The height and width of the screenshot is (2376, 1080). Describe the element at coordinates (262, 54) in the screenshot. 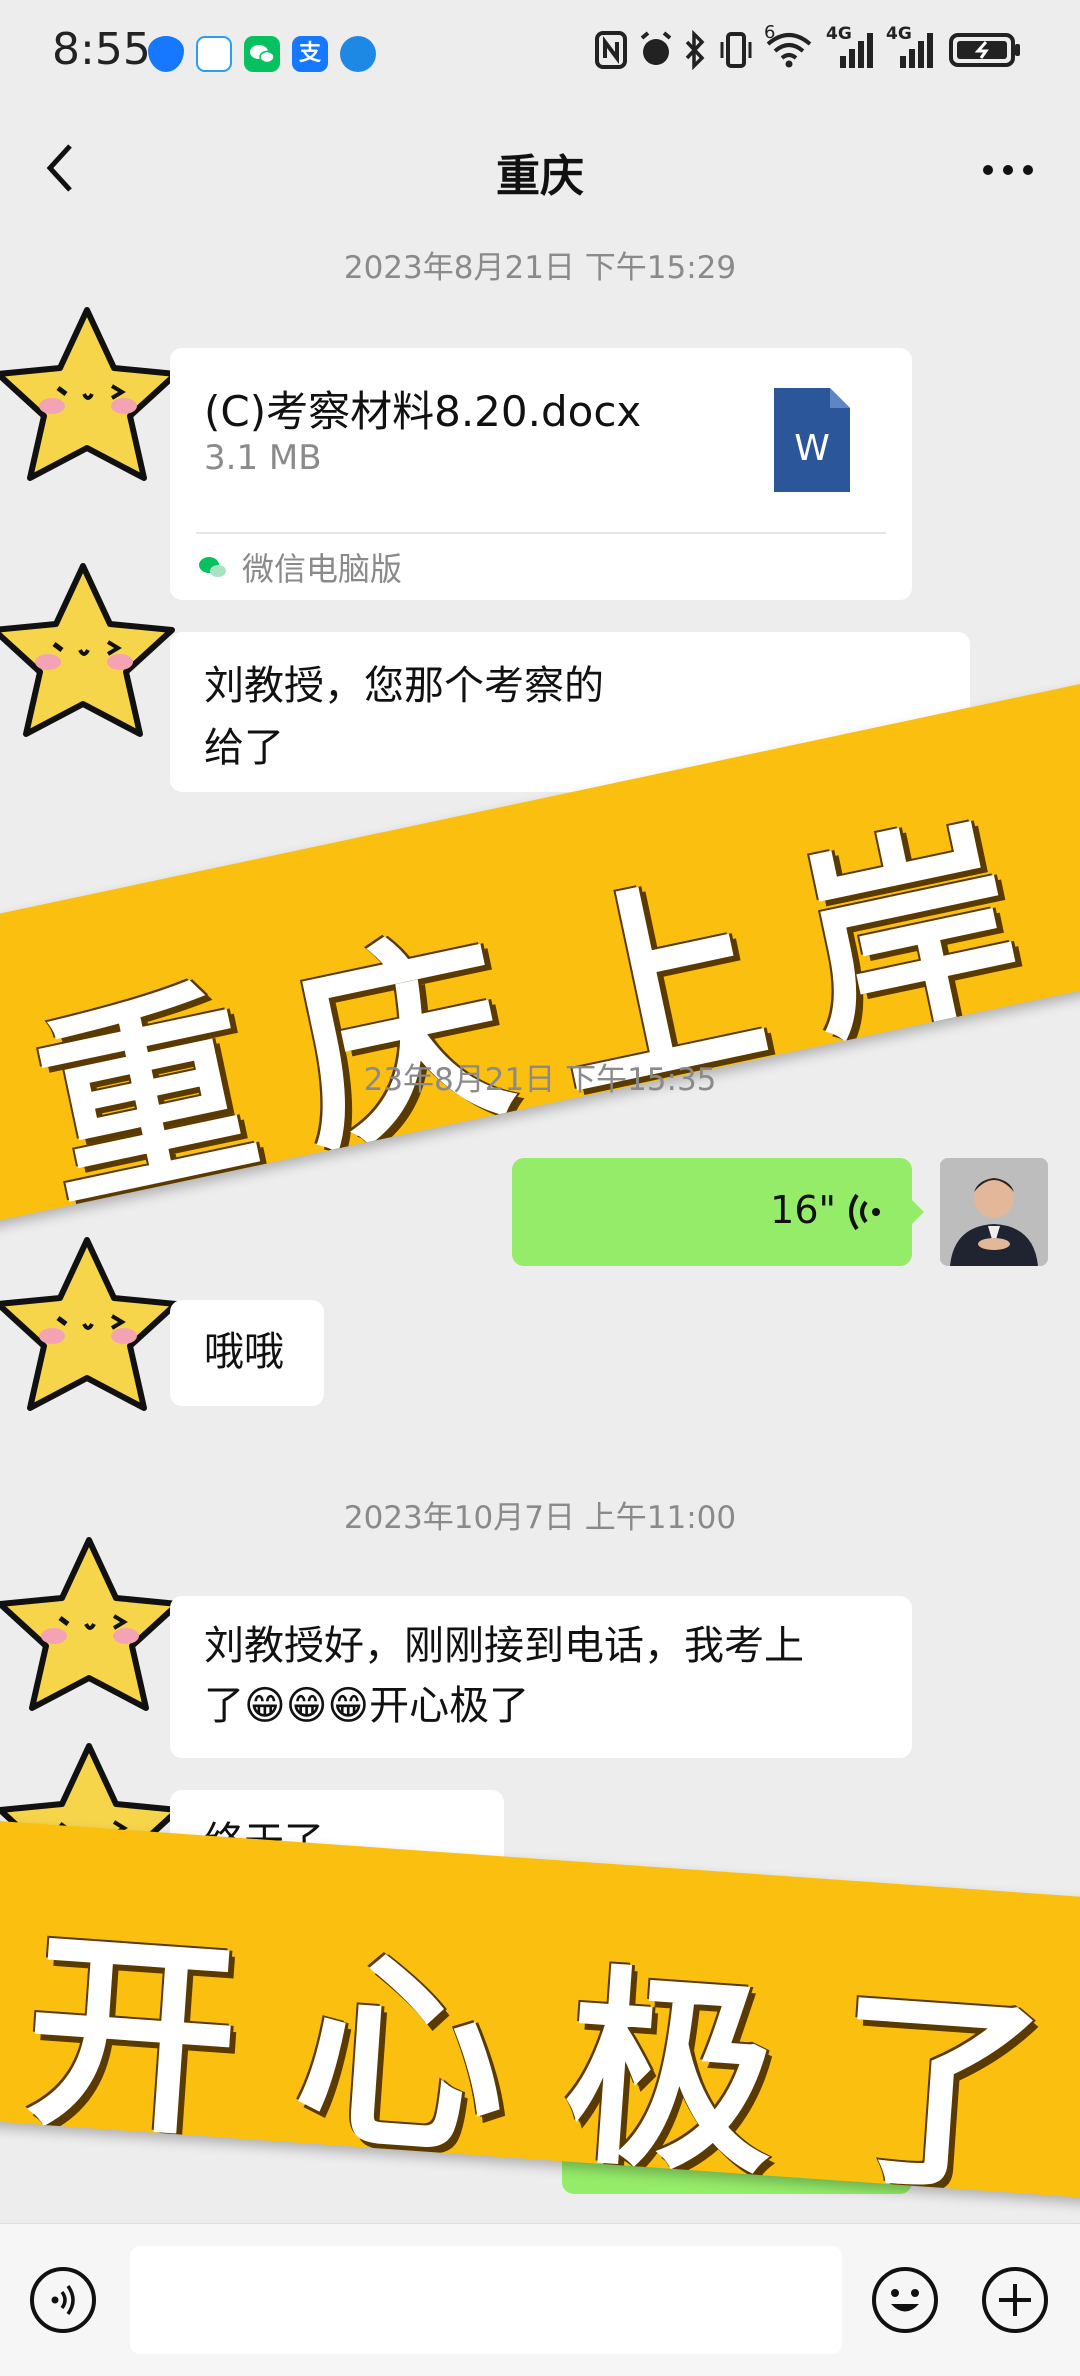

I see `wechat-icon` at that location.